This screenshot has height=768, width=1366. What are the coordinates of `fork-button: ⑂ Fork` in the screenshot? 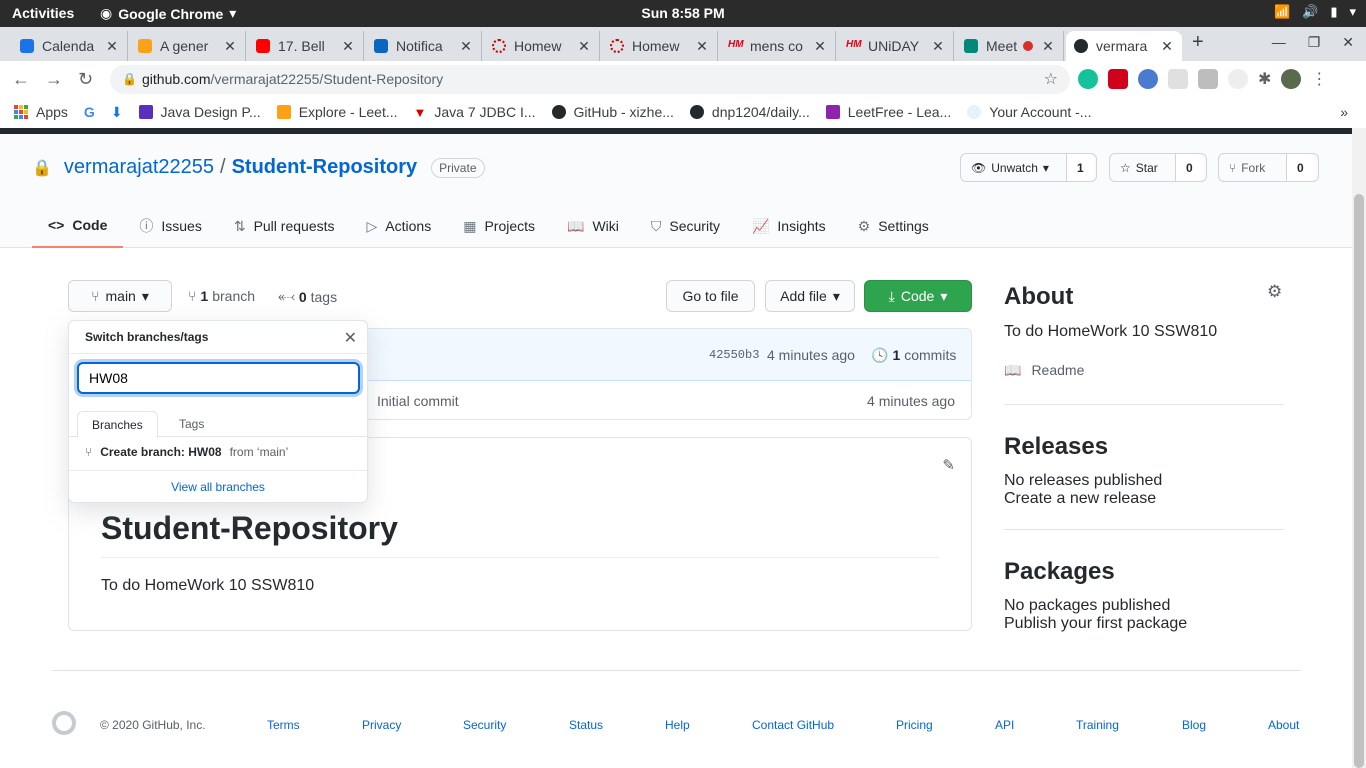 It's located at (1253, 167).